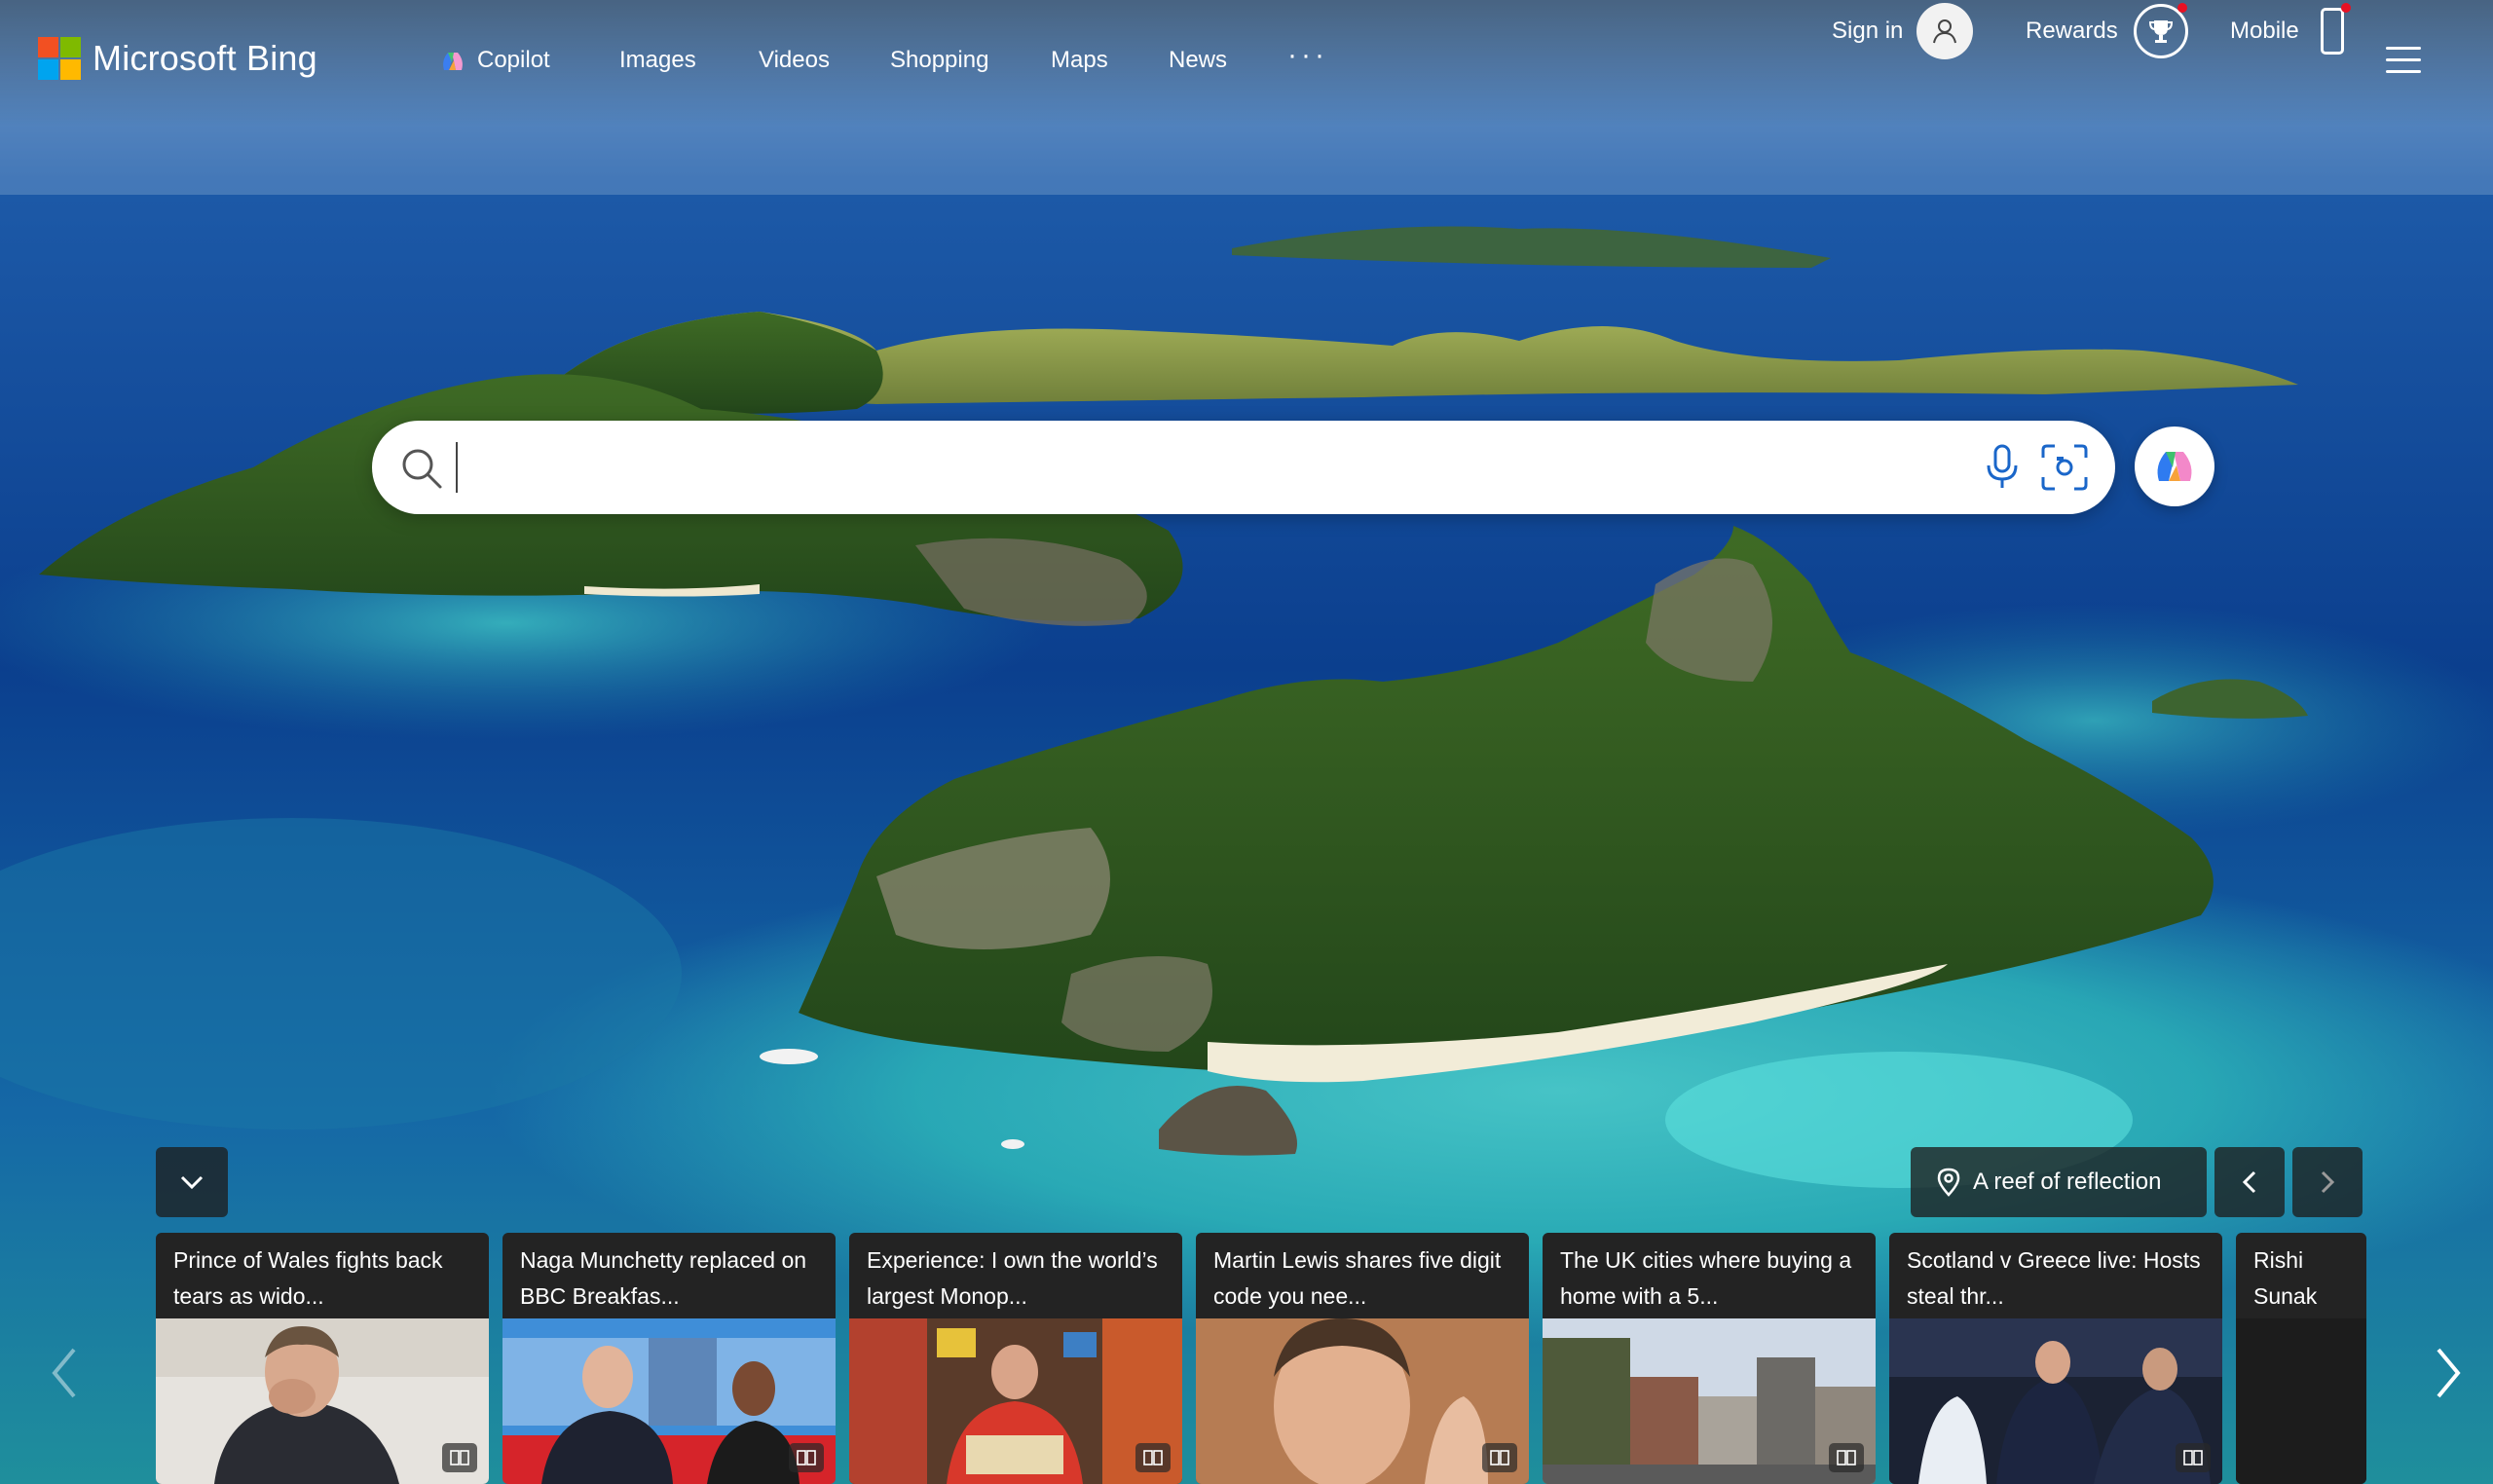 This screenshot has height=1484, width=2493. What do you see at coordinates (2336, 29) in the screenshot?
I see `phone-icon` at bounding box center [2336, 29].